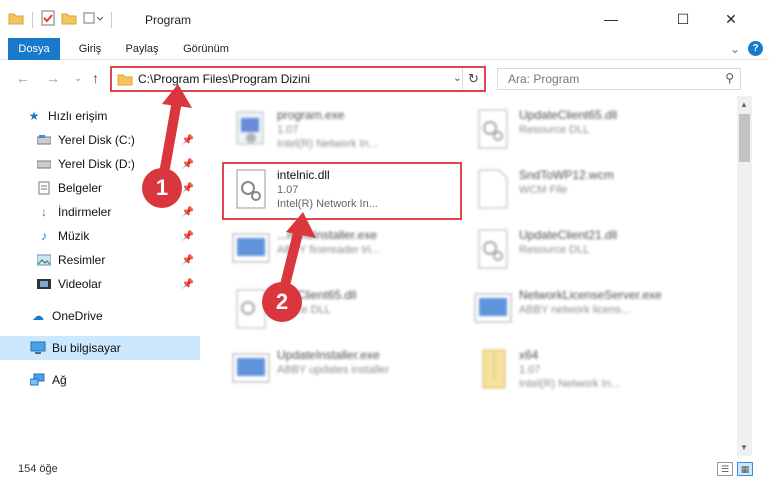 The height and width of the screenshot is (499, 769). Describe the element at coordinates (80, 188) in the screenshot. I see `sidebar-item-label: Belgeler` at that location.